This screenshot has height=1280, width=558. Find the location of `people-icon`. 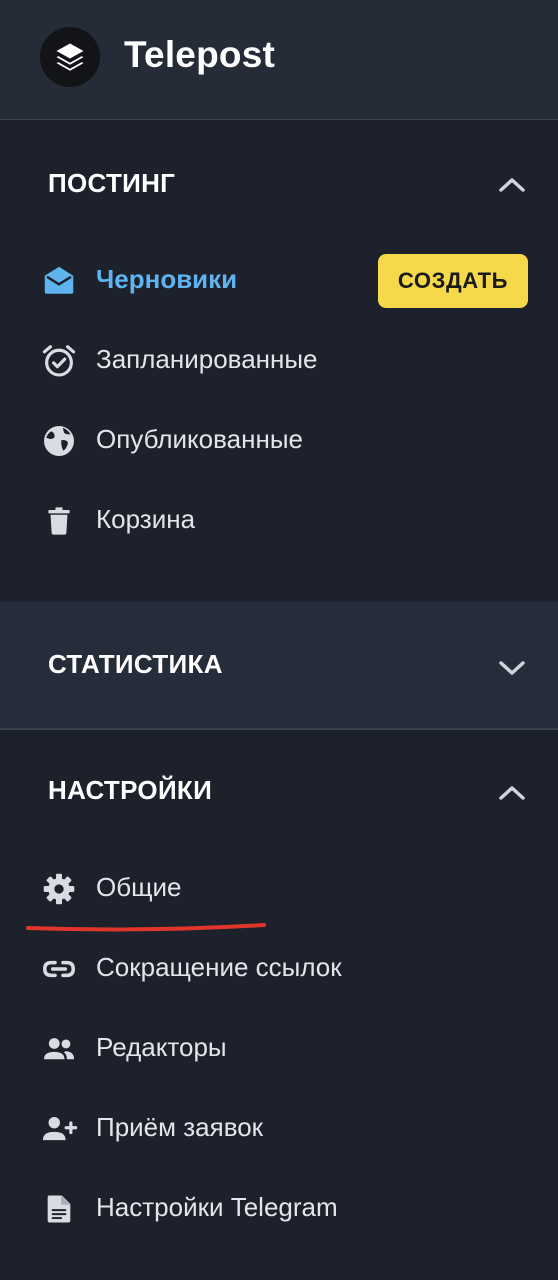

people-icon is located at coordinates (59, 1049).